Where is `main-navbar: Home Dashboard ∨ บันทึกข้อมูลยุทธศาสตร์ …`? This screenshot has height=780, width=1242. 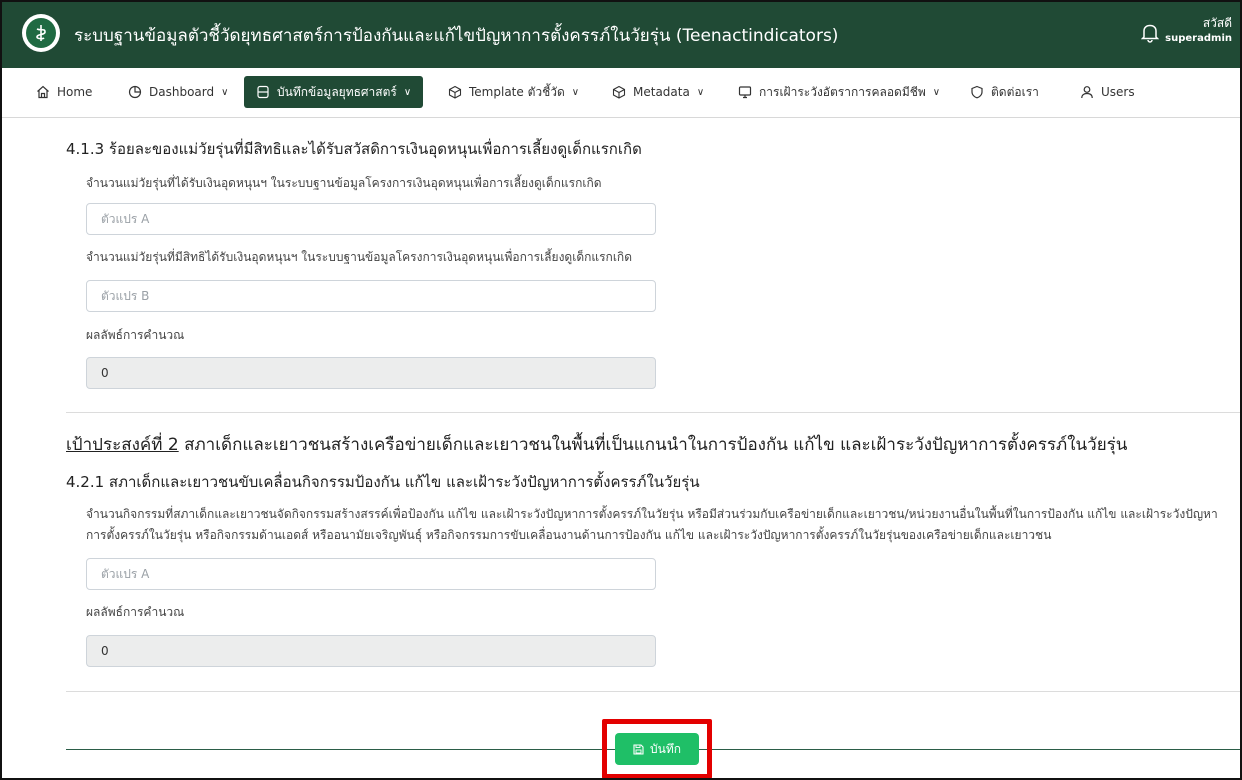
main-navbar: Home Dashboard ∨ บันทึกข้อมูลยุทธศาสตร์ … is located at coordinates (621, 93).